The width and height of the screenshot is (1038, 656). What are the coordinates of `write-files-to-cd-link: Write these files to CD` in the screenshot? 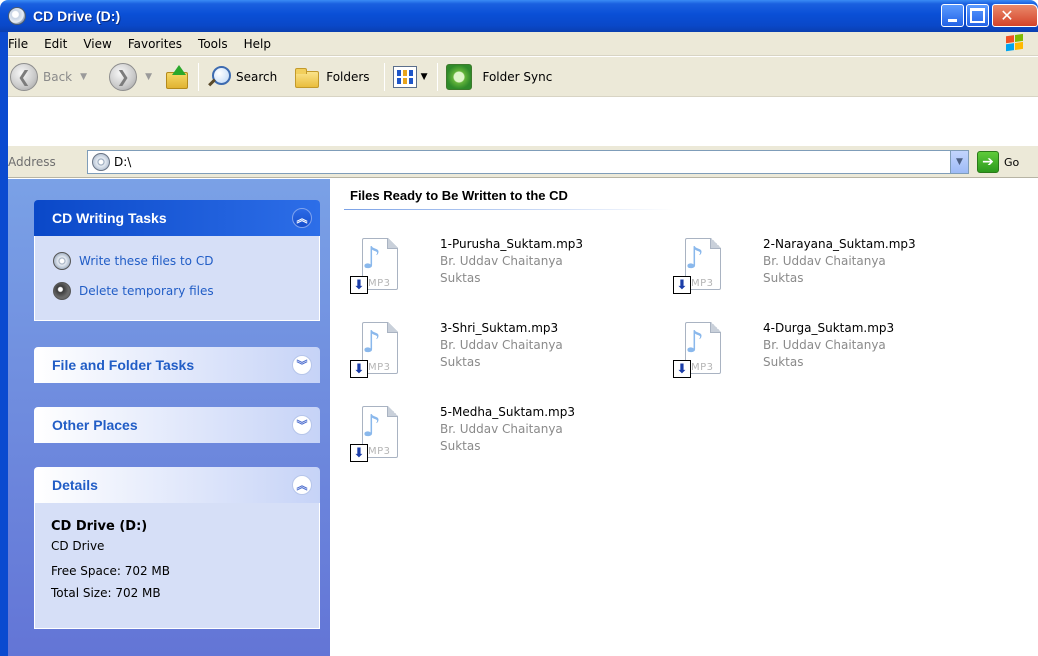 It's located at (177, 261).